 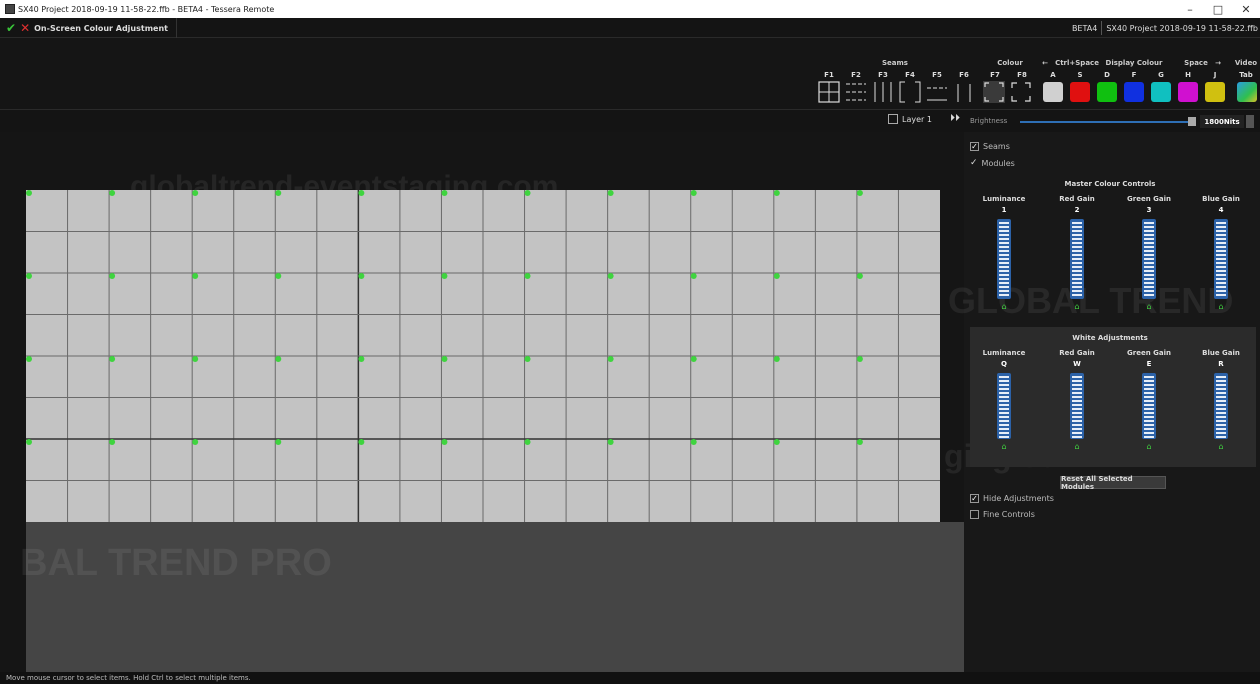 I want to click on fine-controls-checkbox: Fine Controls, so click(x=1002, y=514).